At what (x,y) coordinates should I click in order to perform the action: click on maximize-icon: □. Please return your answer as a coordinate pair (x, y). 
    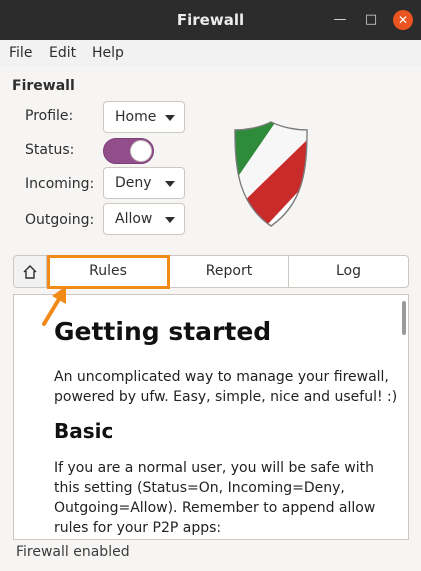
    Looking at the image, I should click on (371, 20).